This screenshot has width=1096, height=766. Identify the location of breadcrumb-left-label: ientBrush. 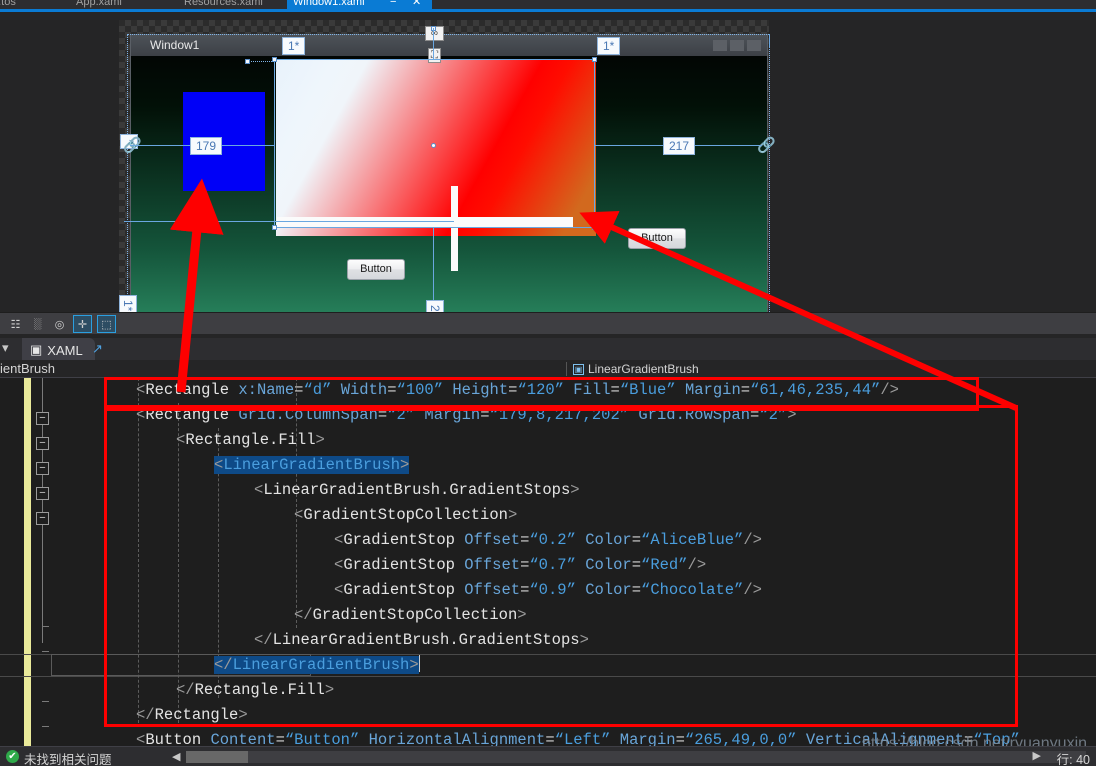
(27, 369).